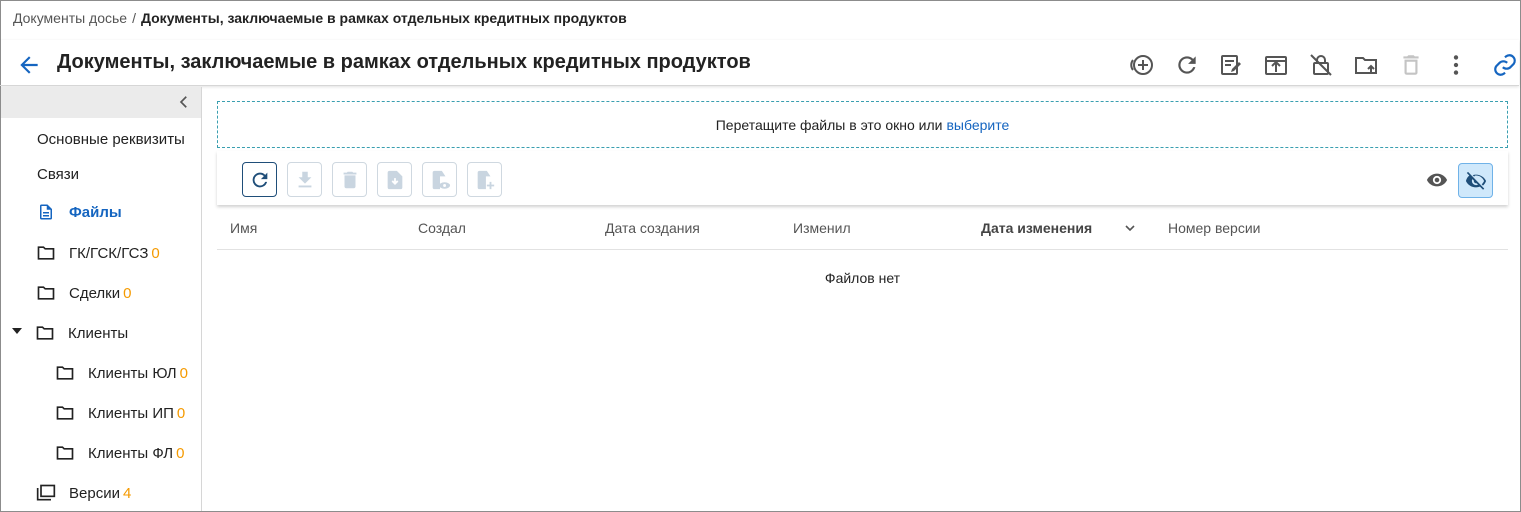 The height and width of the screenshot is (512, 1521). What do you see at coordinates (17, 331) in the screenshot?
I see `caret-down-icon` at bounding box center [17, 331].